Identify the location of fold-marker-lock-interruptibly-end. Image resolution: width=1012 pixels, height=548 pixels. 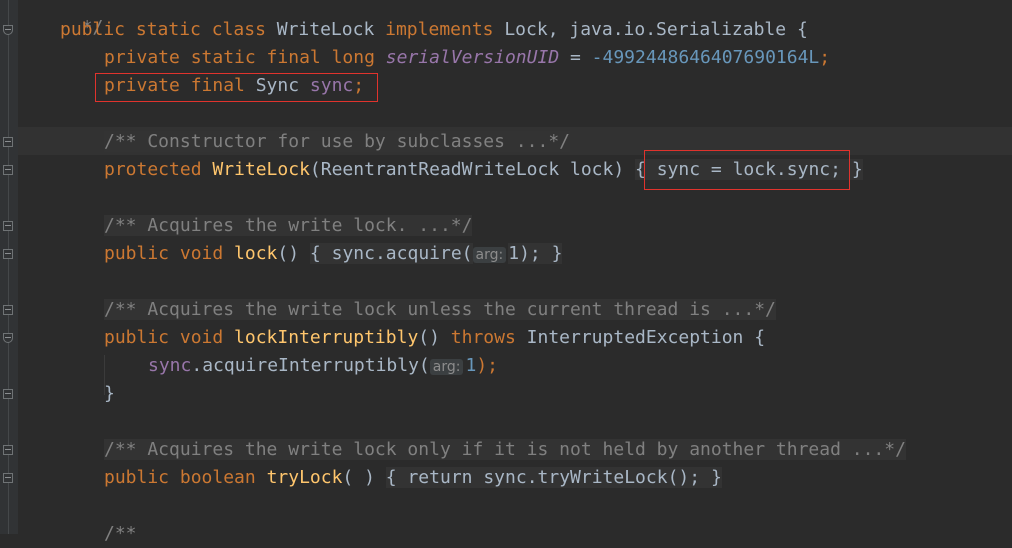
(8, 394).